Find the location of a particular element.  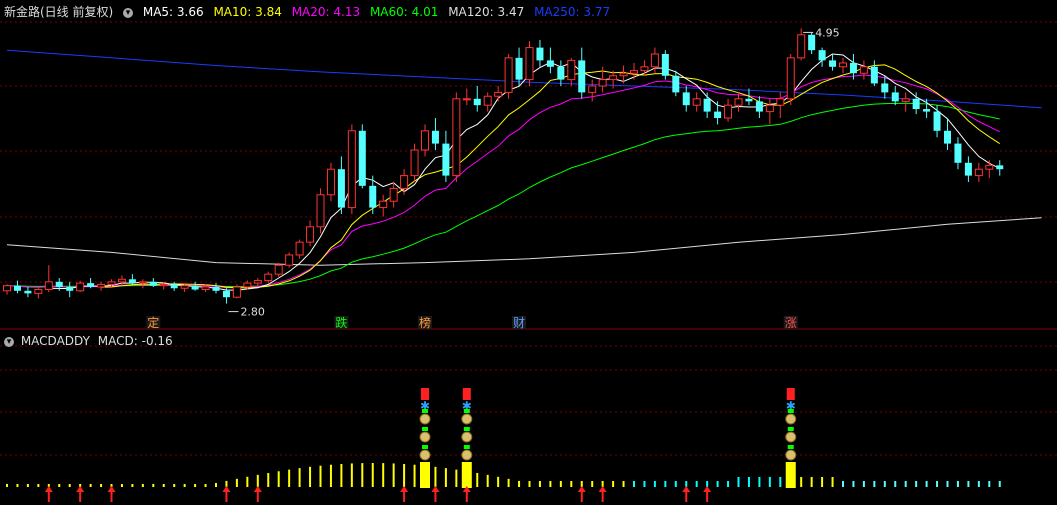

ma250-line is located at coordinates (524, 79).